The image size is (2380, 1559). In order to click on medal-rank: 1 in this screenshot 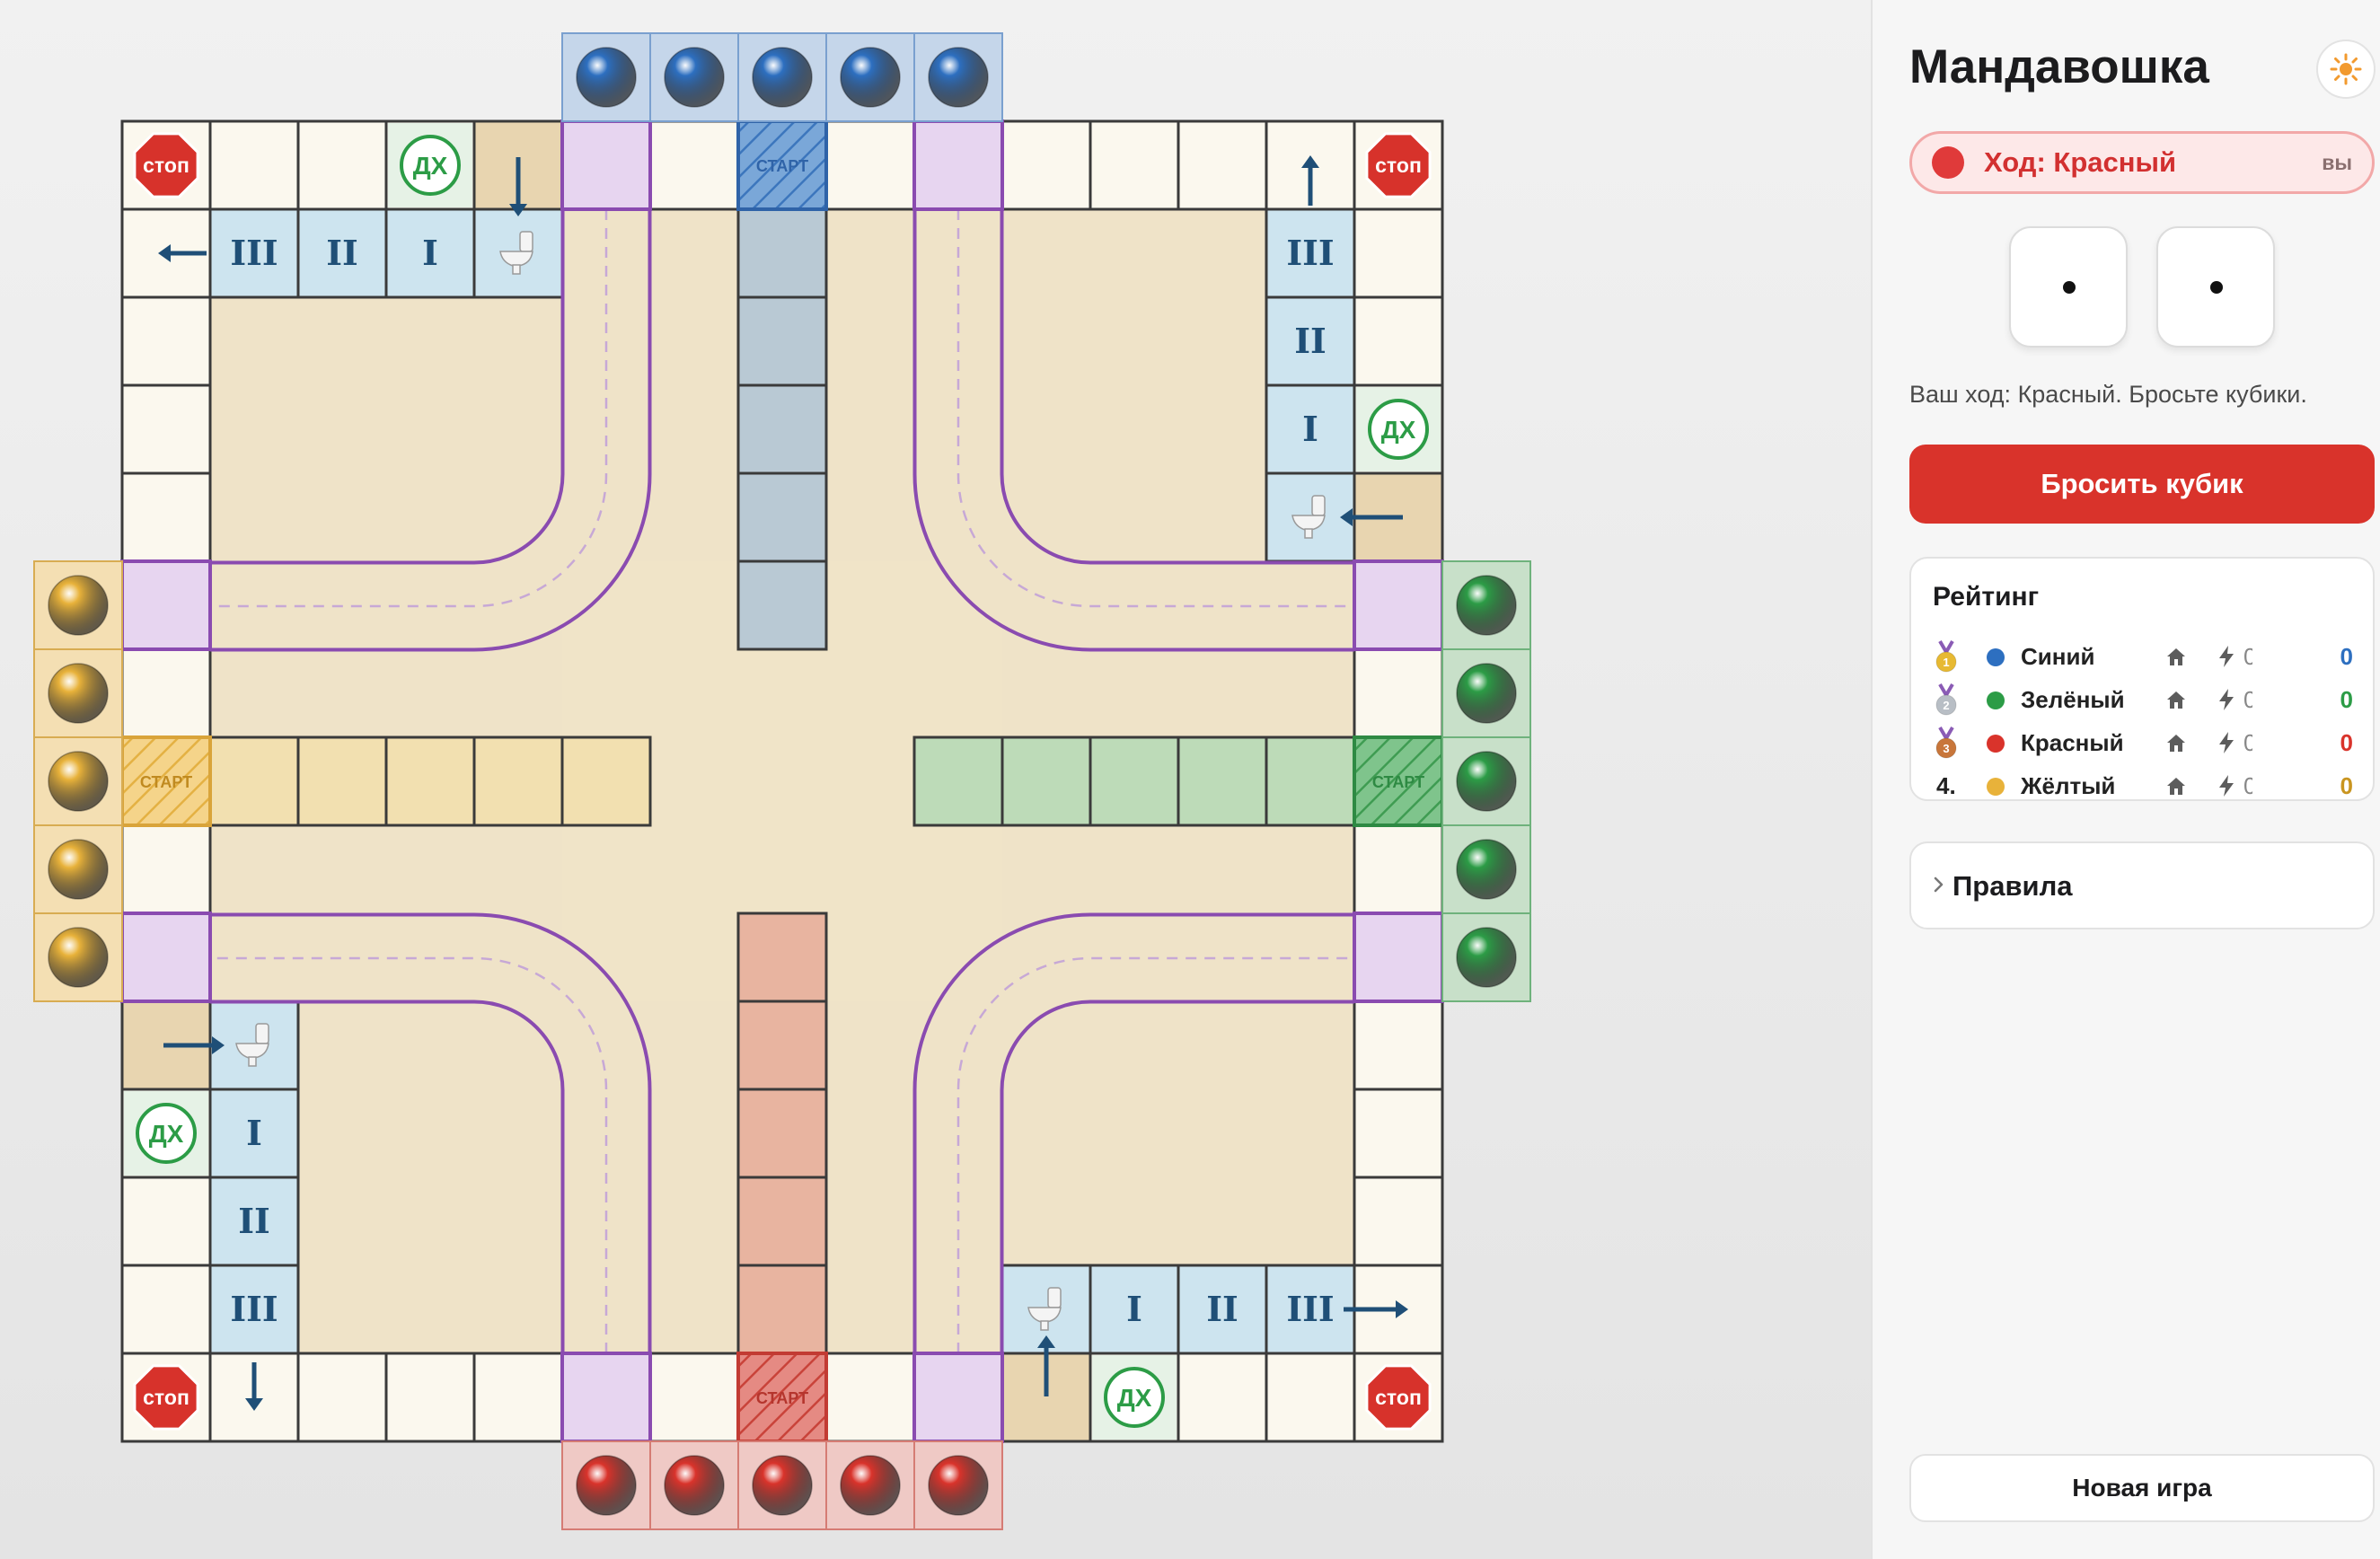, I will do `click(1946, 662)`.